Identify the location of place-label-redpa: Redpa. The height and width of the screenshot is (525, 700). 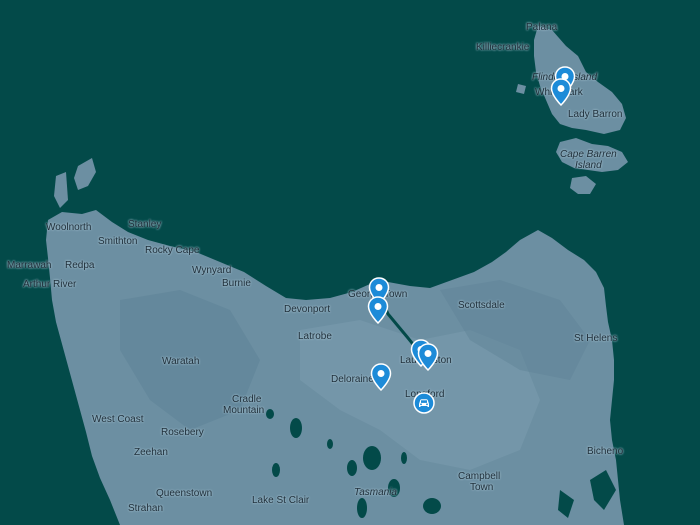
(80, 265).